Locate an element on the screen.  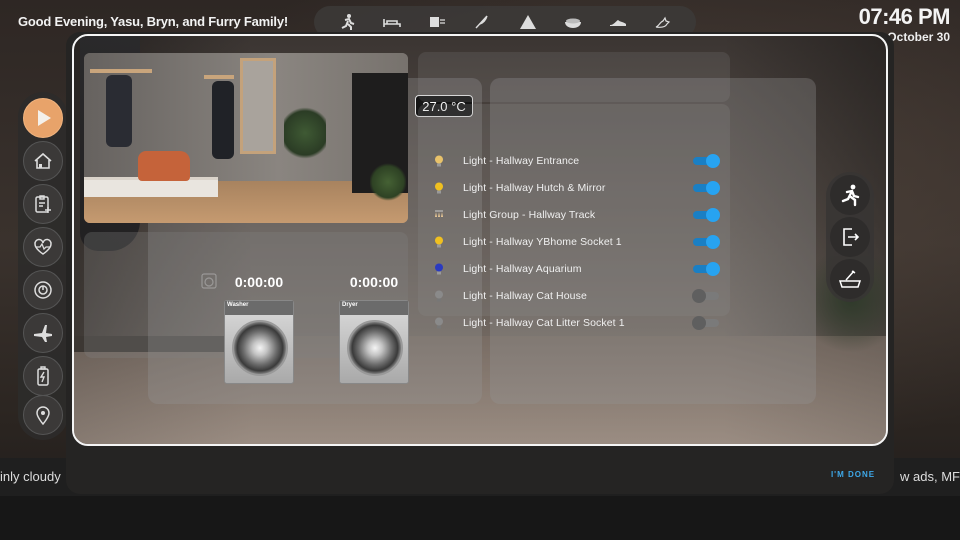
meter-icon is located at coordinates (43, 290).